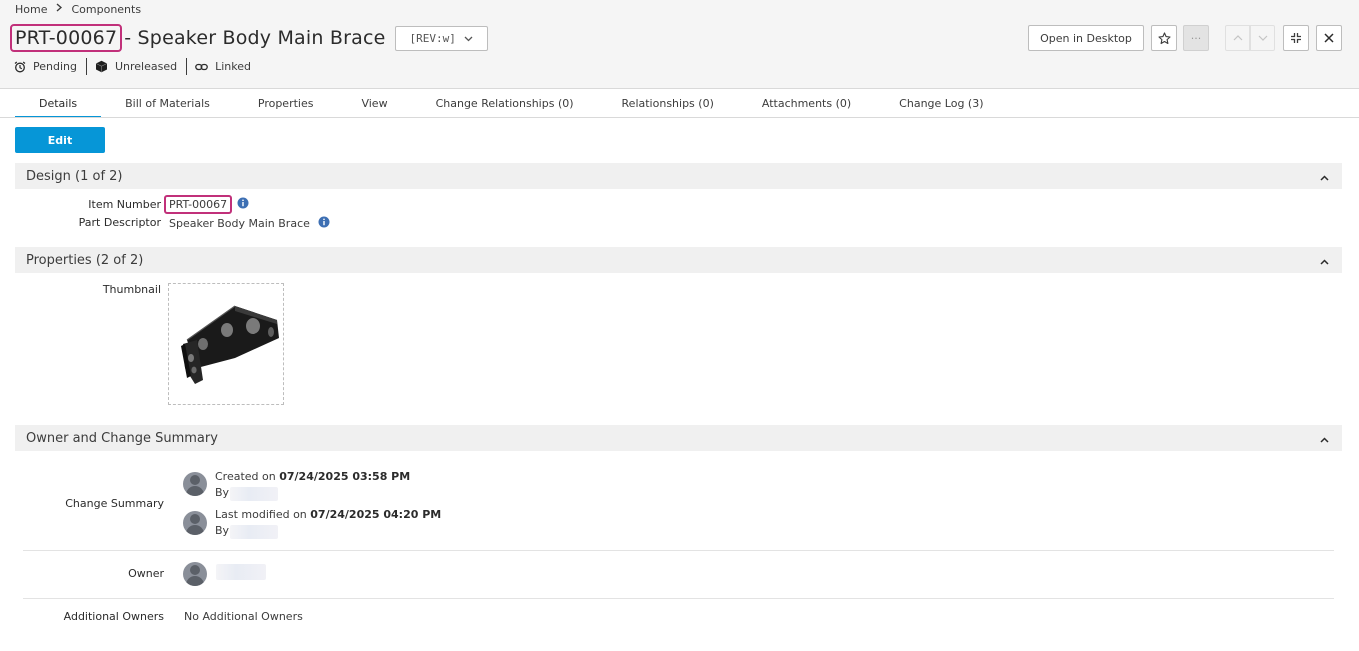 Image resolution: width=1359 pixels, height=651 pixels. I want to click on collapse-view-button, so click(1296, 38).